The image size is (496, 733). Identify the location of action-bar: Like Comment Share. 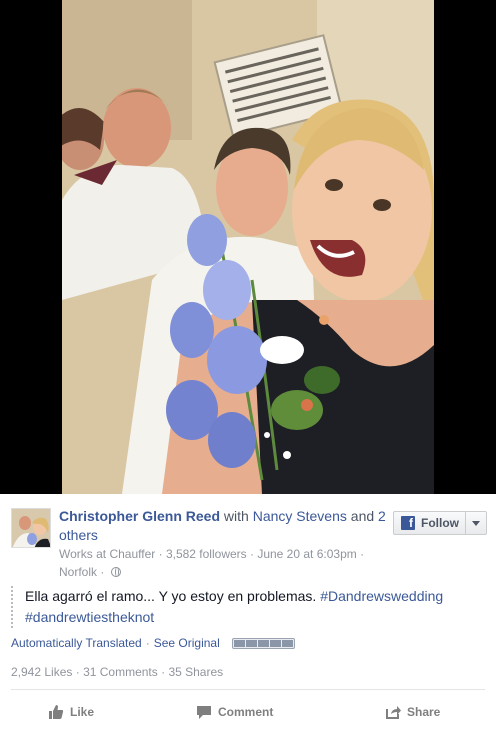
(248, 712).